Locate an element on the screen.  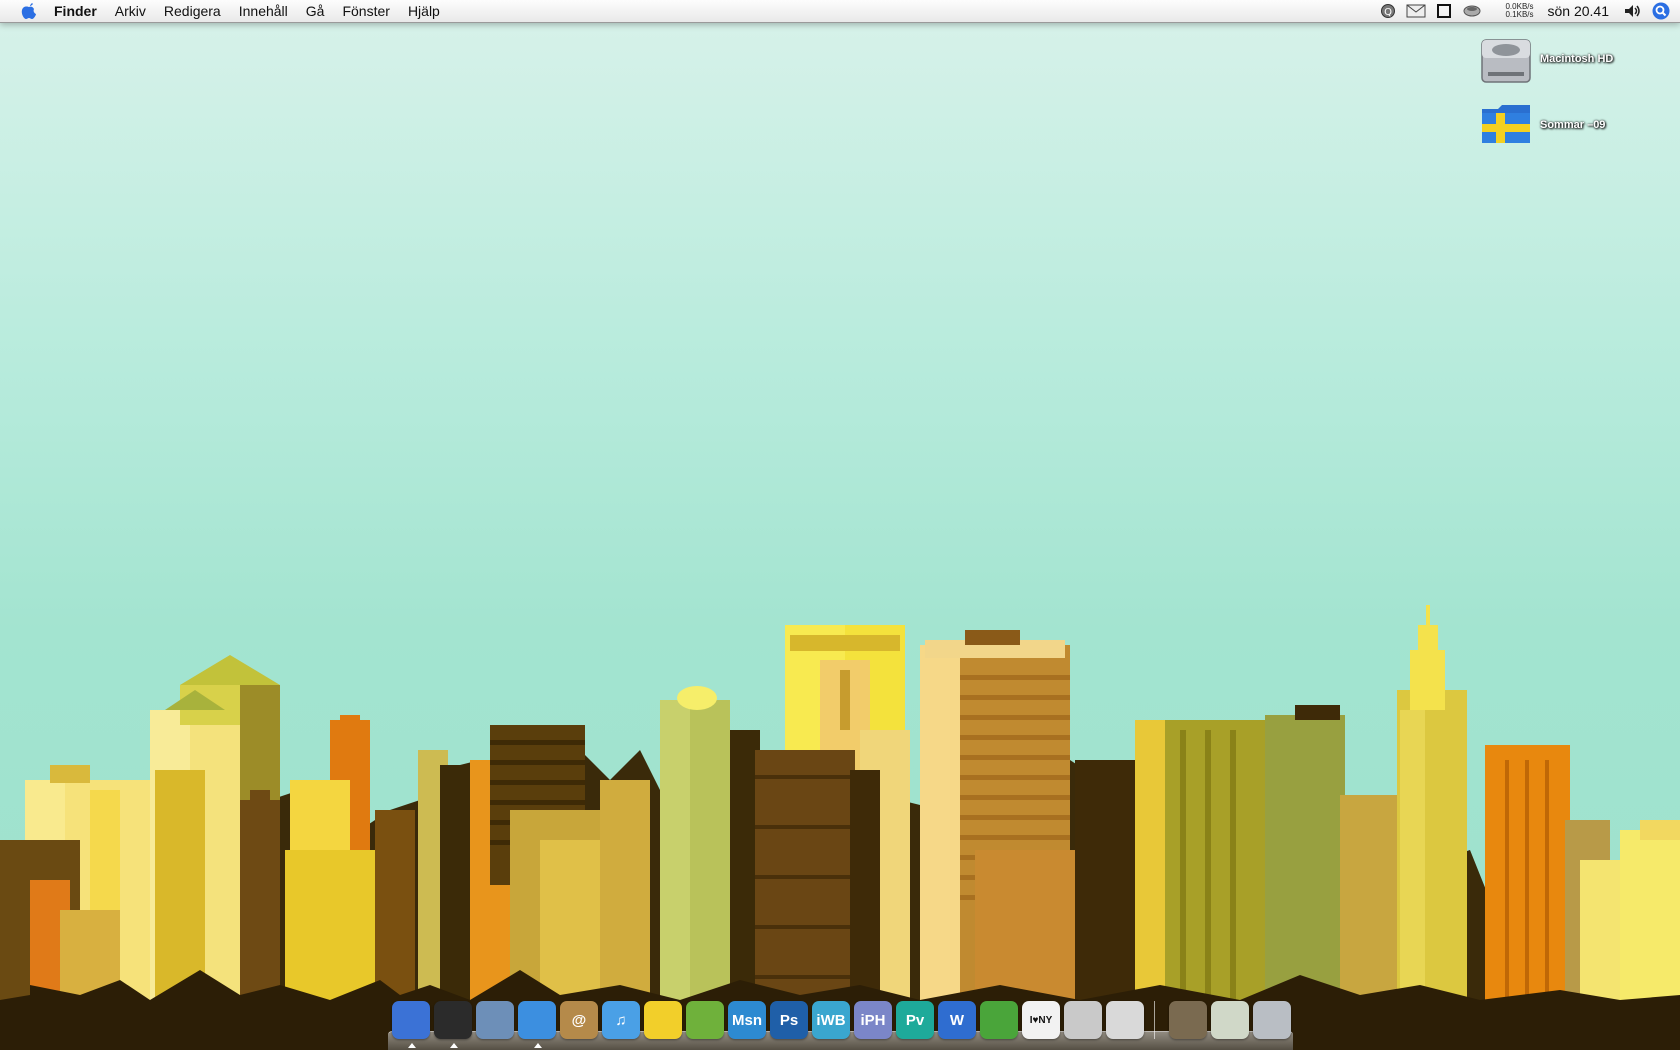
svg-text: Q is located at coordinates (1388, 12).